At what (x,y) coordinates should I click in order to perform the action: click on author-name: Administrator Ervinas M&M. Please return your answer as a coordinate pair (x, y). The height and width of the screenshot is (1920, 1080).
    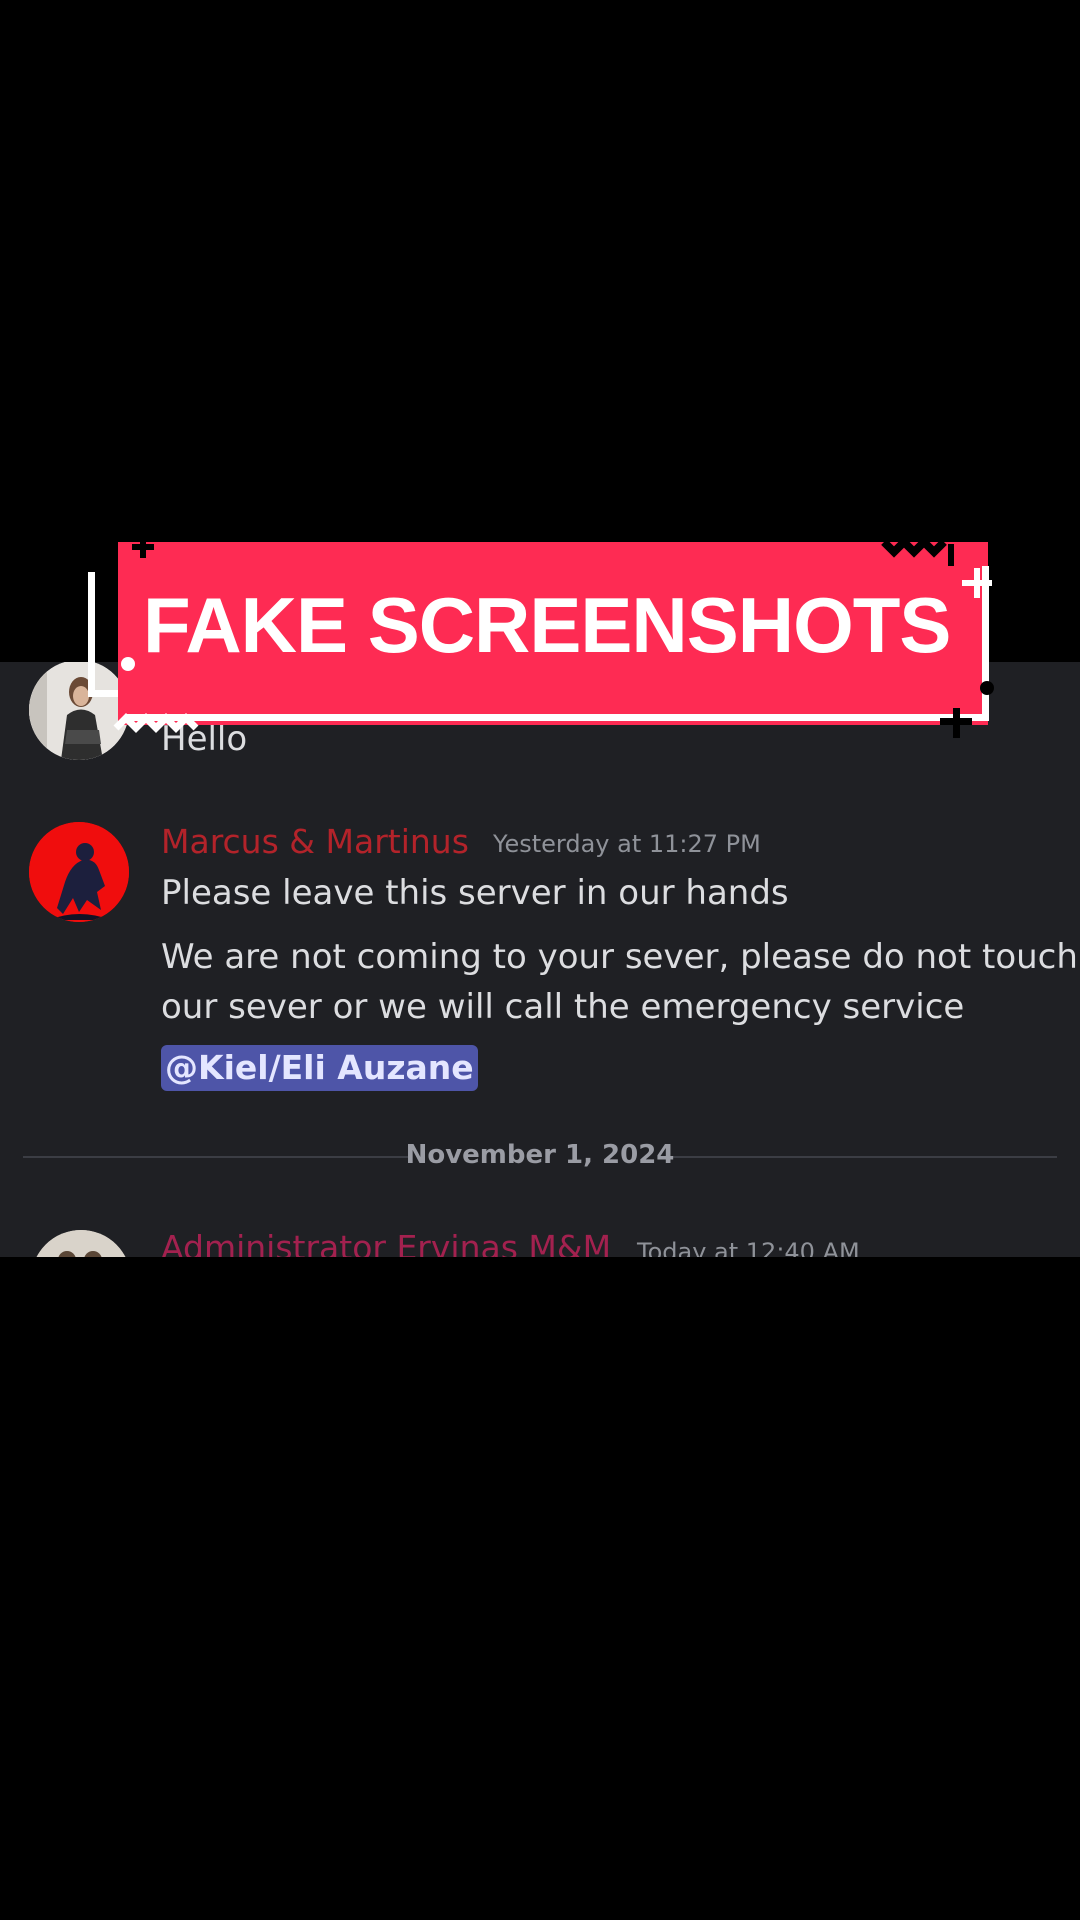
    Looking at the image, I should click on (386, 1242).